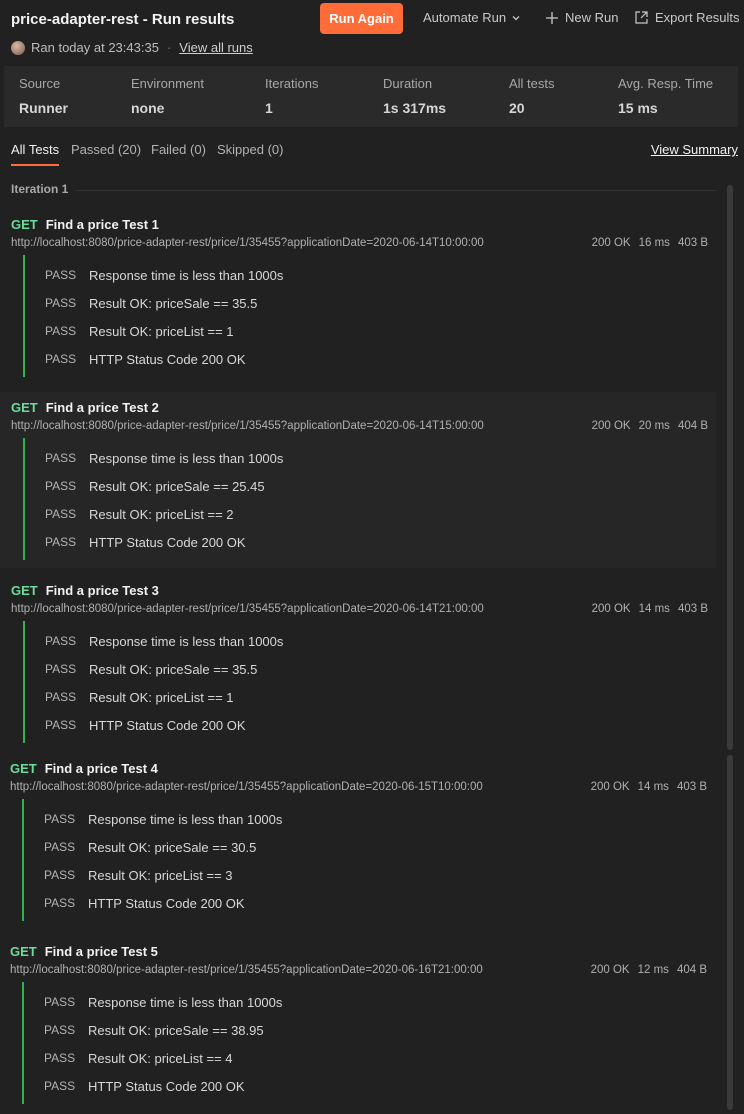 The height and width of the screenshot is (1114, 744). Describe the element at coordinates (654, 426) in the screenshot. I see `response-time: 20 ms` at that location.